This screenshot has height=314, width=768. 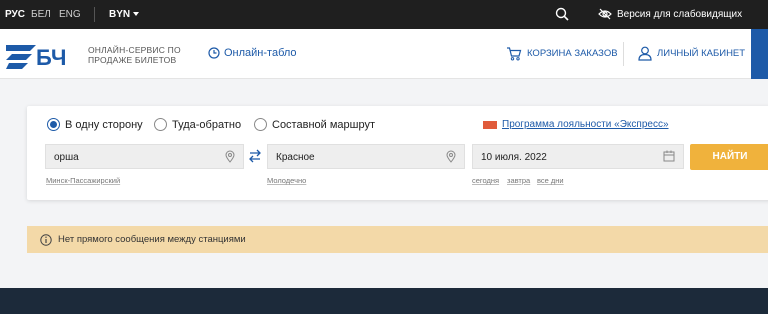 I want to click on currency-select: BYN, so click(x=124, y=14).